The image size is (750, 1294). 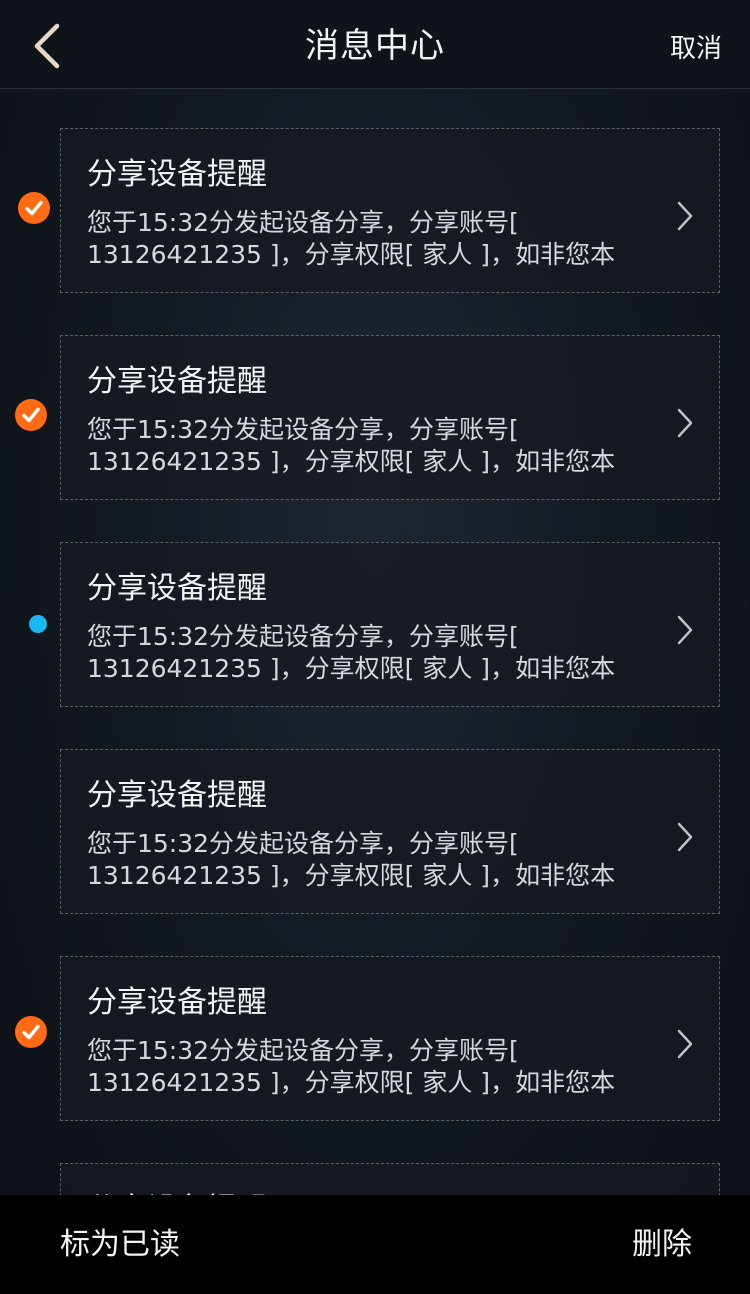 What do you see at coordinates (662, 1244) in the screenshot?
I see `delete-button: 删除` at bounding box center [662, 1244].